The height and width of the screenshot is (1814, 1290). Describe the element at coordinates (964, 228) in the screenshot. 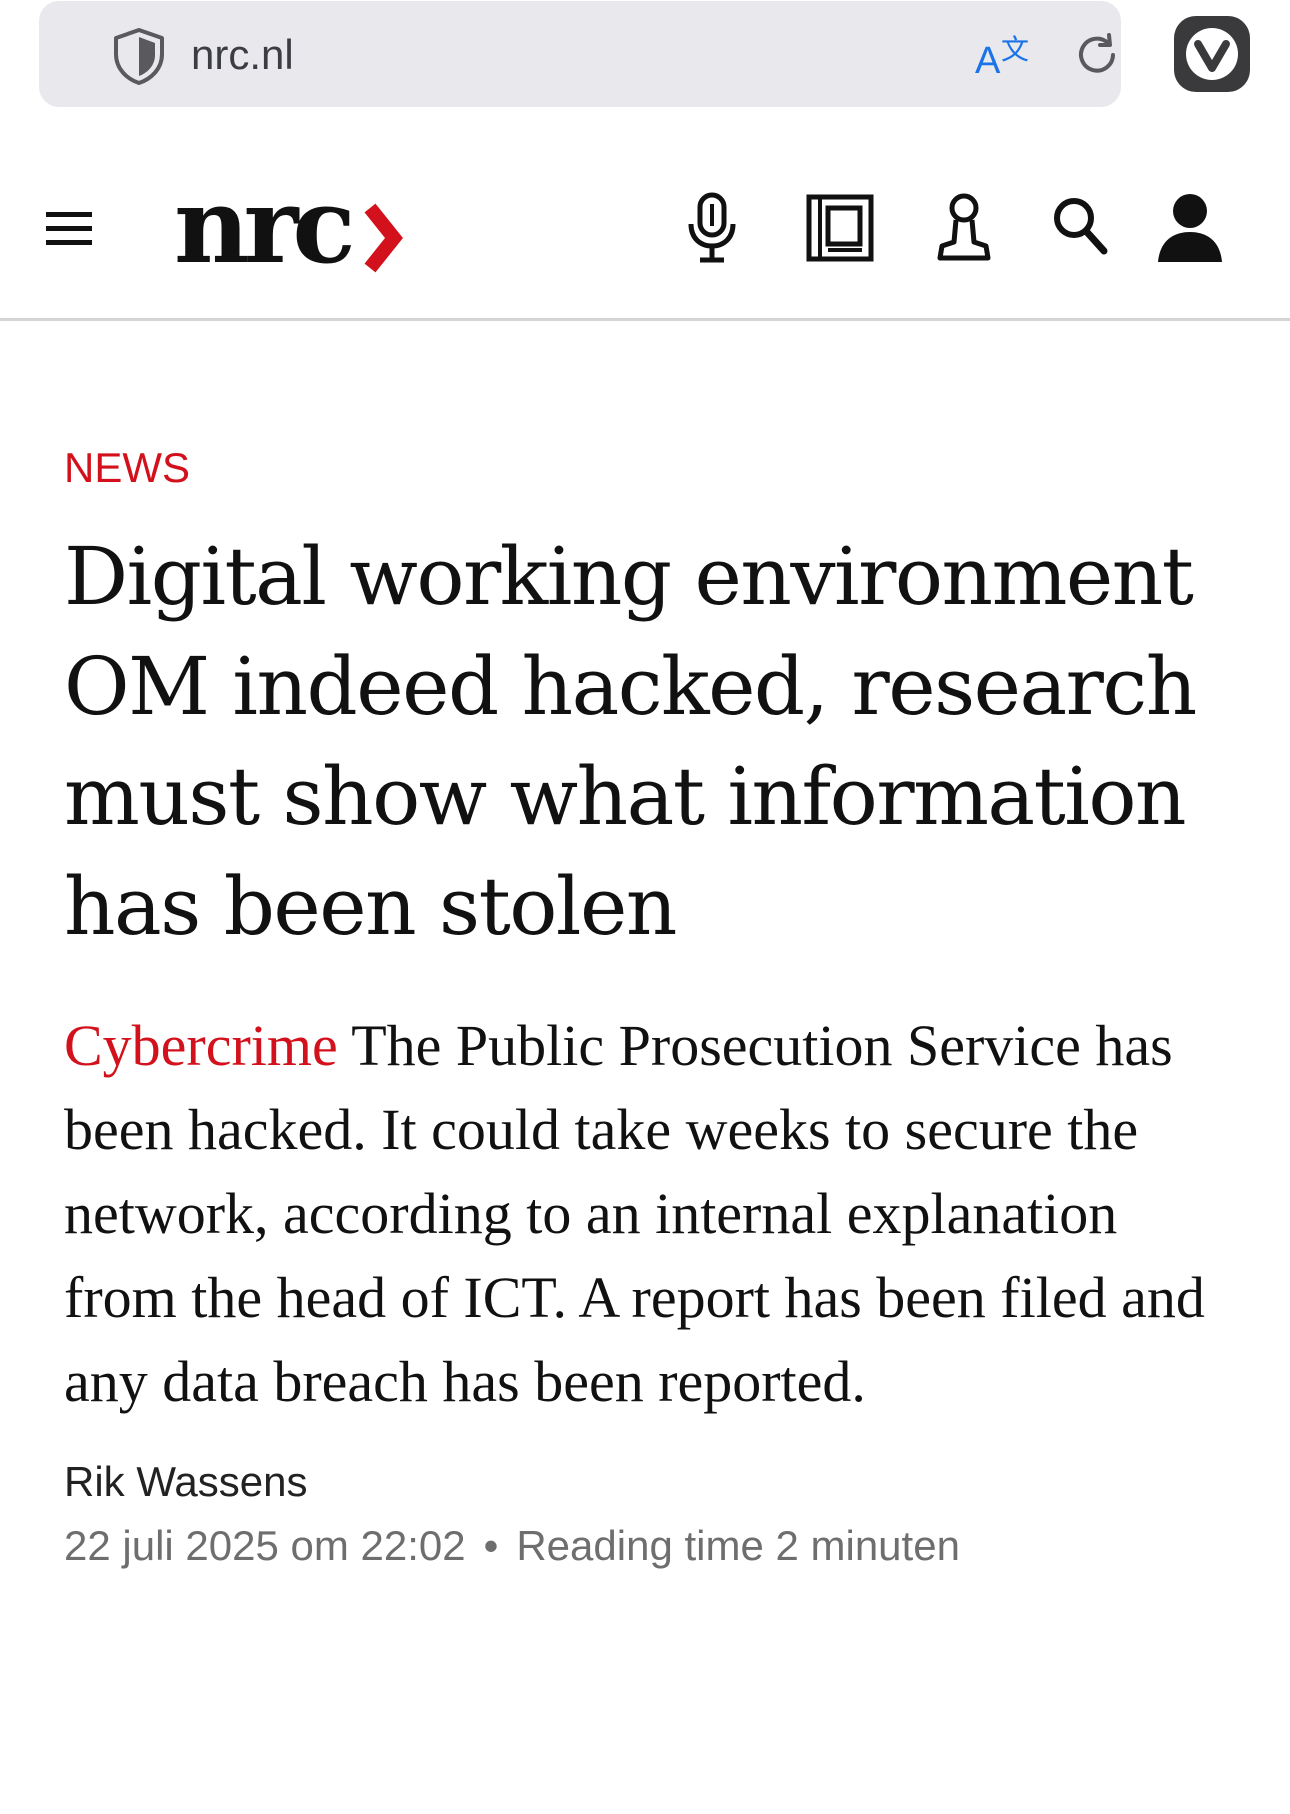

I see `puzzle-piece-icon` at that location.